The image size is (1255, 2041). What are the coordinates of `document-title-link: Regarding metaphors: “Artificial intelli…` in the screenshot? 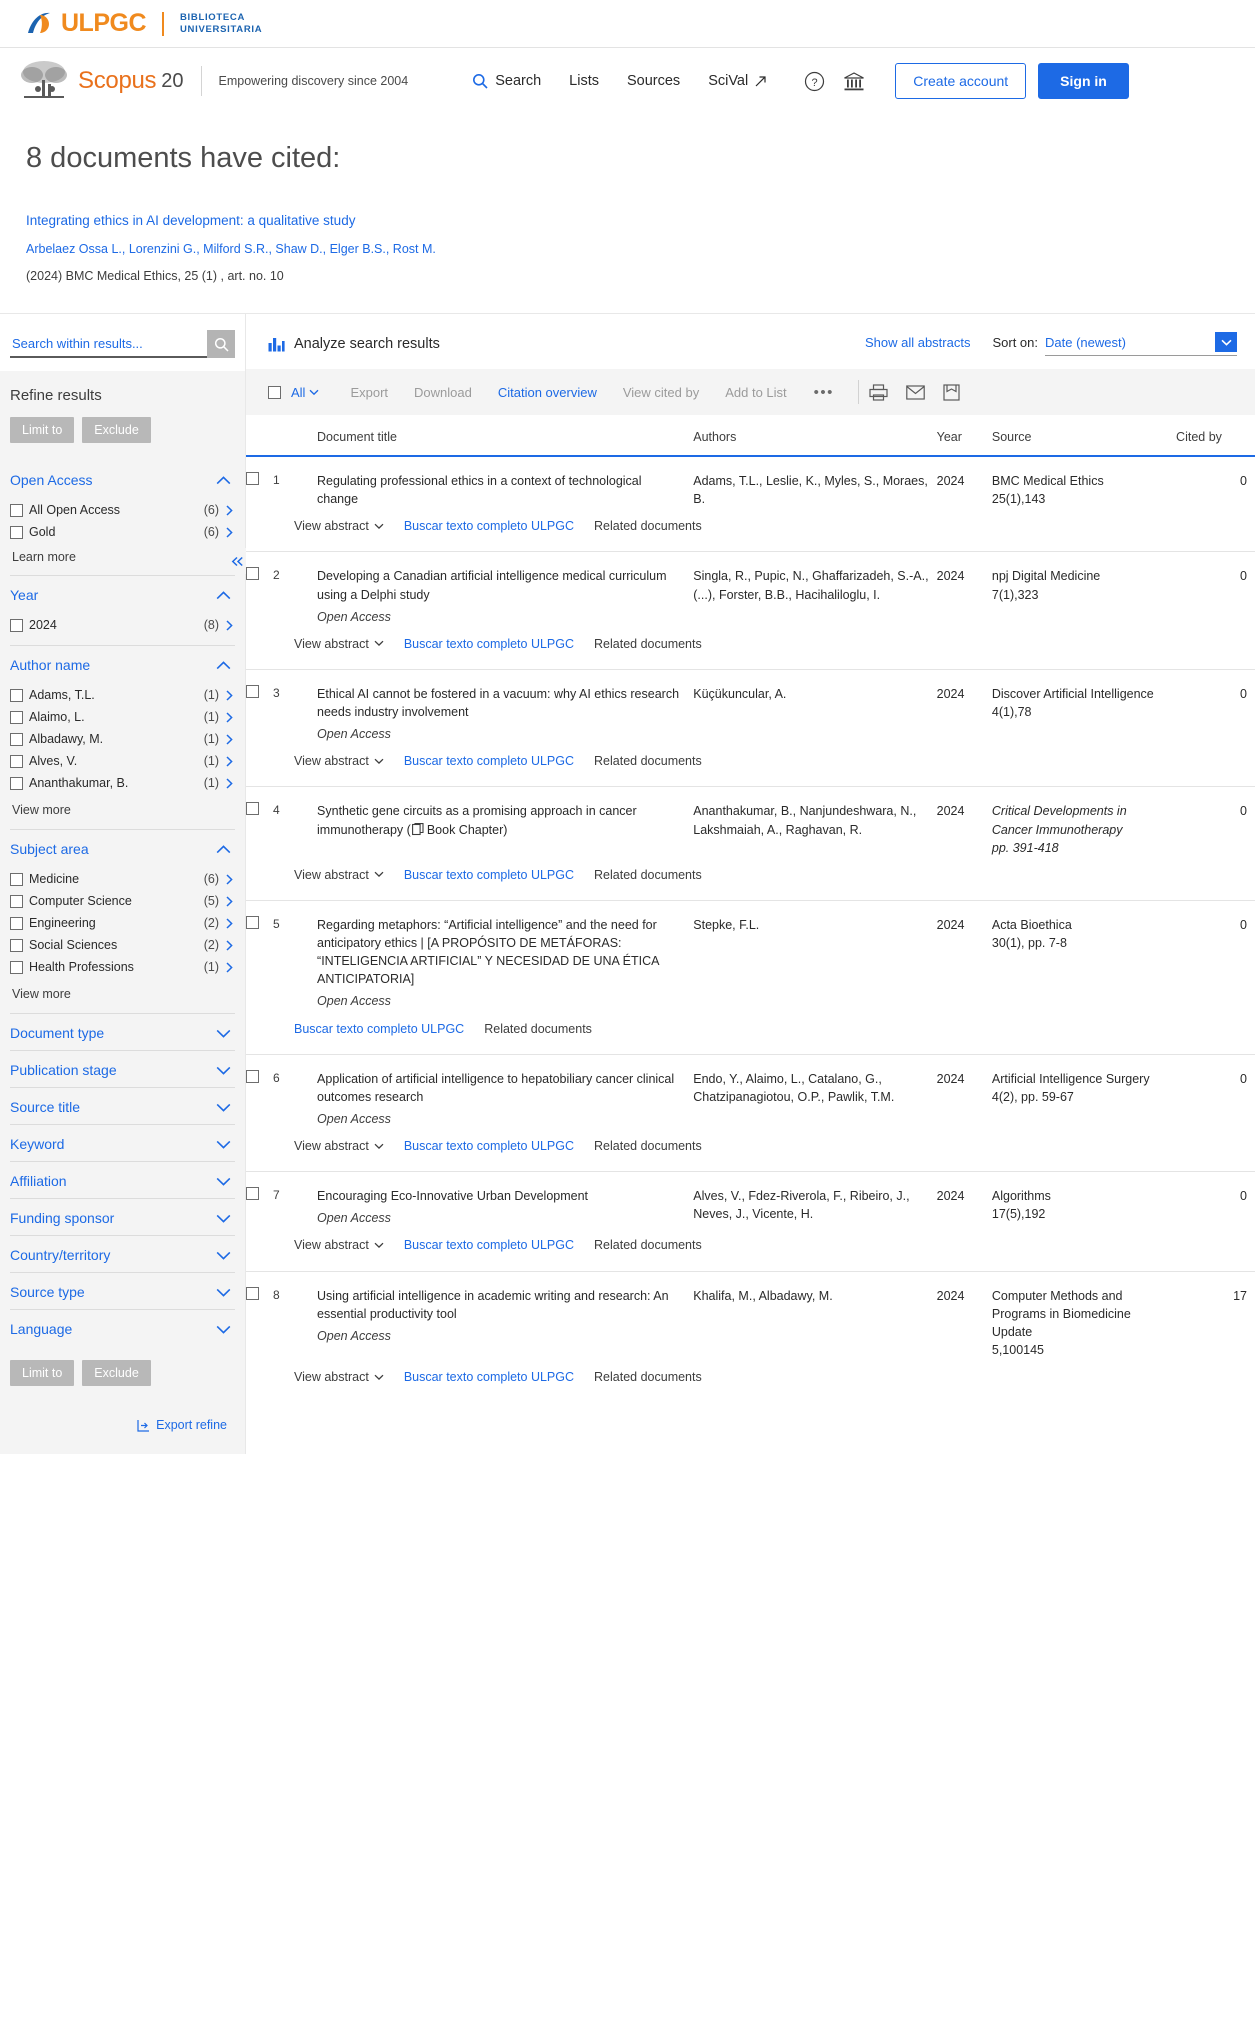 It's located at (488, 952).